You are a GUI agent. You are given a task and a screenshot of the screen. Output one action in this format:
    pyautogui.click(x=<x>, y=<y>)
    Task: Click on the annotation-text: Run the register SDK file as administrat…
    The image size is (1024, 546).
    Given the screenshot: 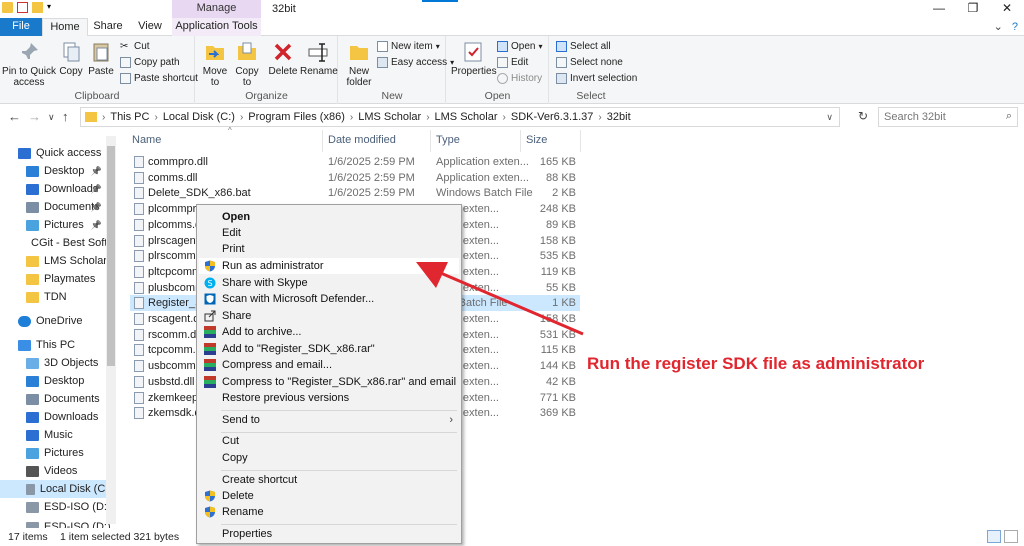 What is the action you would take?
    pyautogui.click(x=756, y=363)
    